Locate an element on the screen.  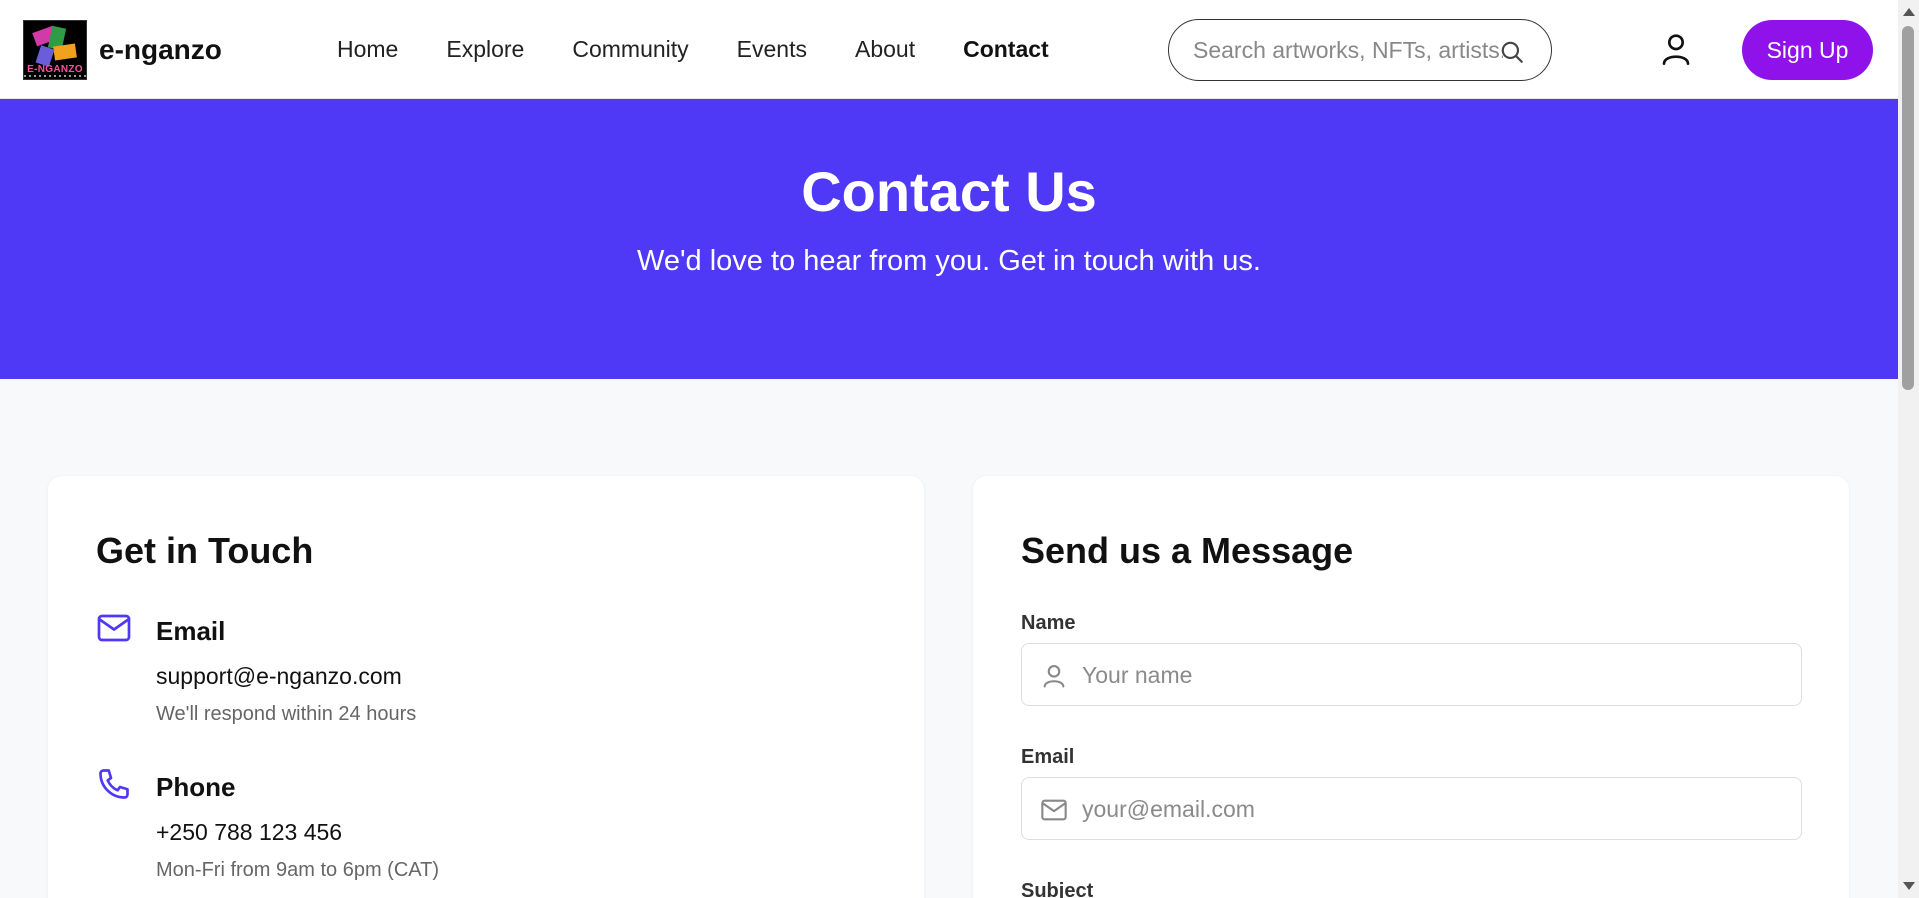
name-input is located at coordinates (1432, 675).